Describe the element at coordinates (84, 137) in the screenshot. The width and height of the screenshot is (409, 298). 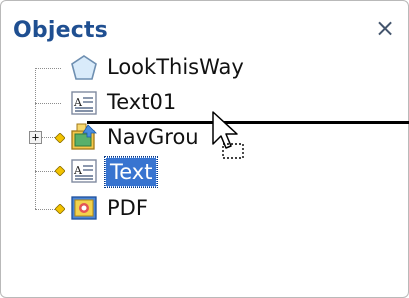
I see `nav-group-icon` at that location.